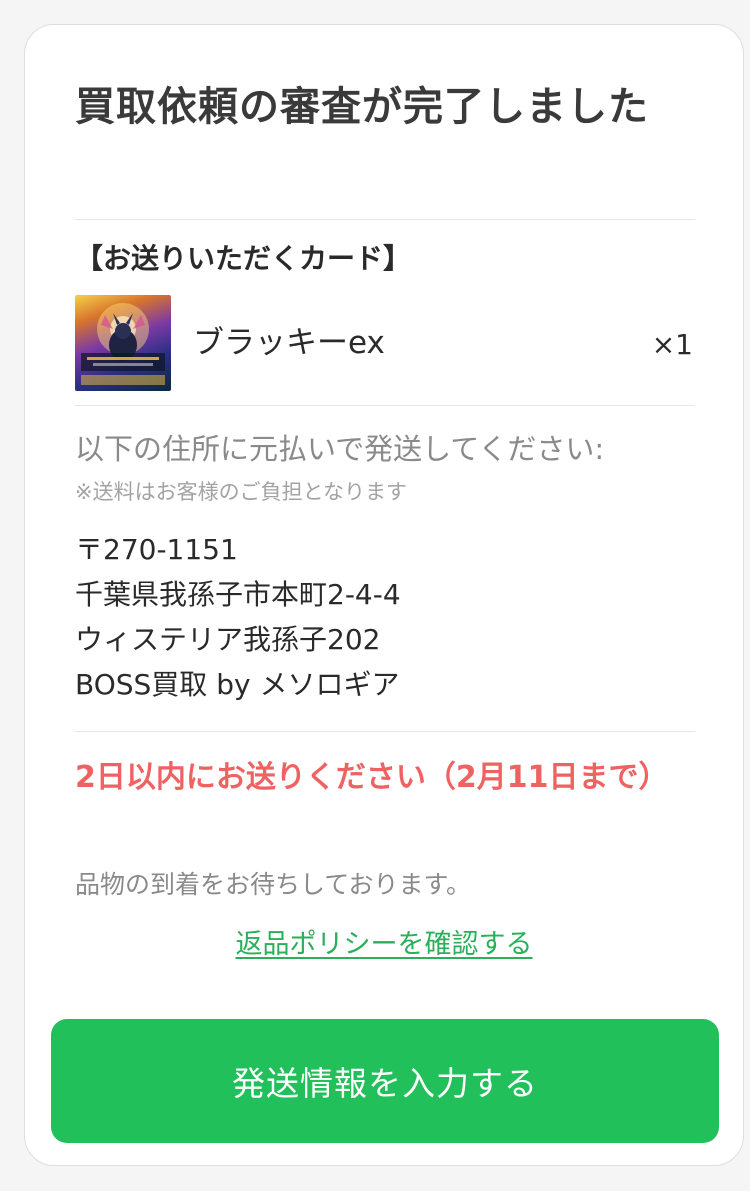 The image size is (750, 1191). Describe the element at coordinates (228, 639) in the screenshot. I see `address-building: ウィステリア我孫子202` at that location.